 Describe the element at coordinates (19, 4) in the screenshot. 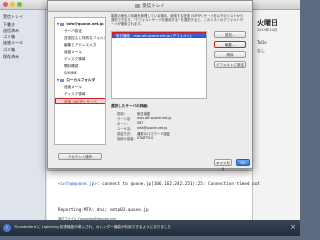

I see `zoom-window-icon` at that location.